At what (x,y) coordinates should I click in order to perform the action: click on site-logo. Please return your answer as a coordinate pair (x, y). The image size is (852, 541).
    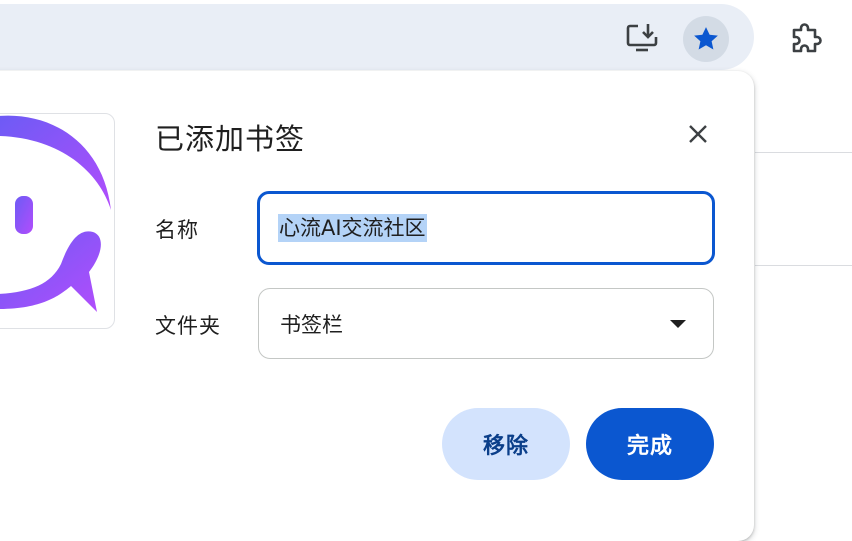
    Looking at the image, I should click on (57, 221).